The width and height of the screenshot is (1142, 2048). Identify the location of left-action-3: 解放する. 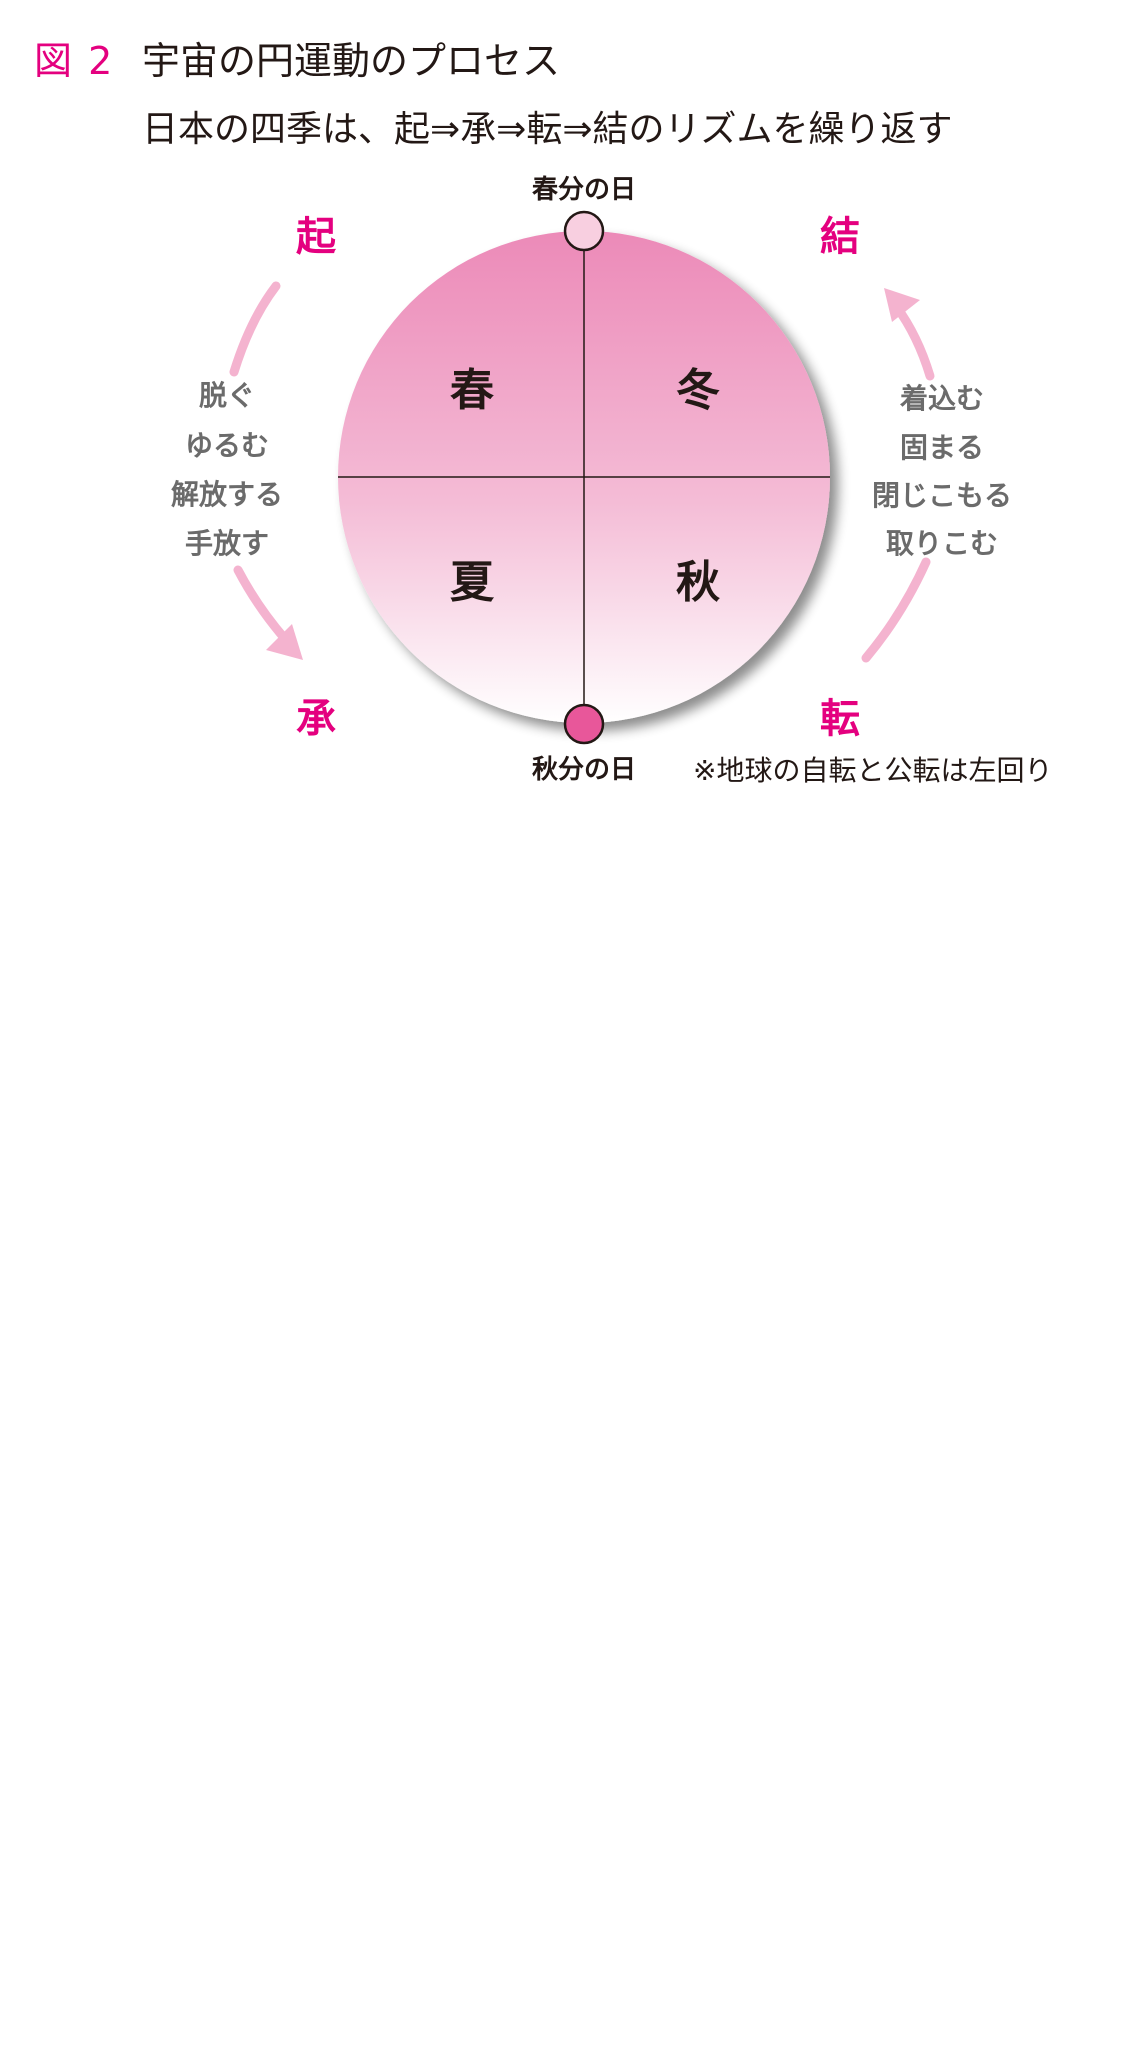
(227, 494).